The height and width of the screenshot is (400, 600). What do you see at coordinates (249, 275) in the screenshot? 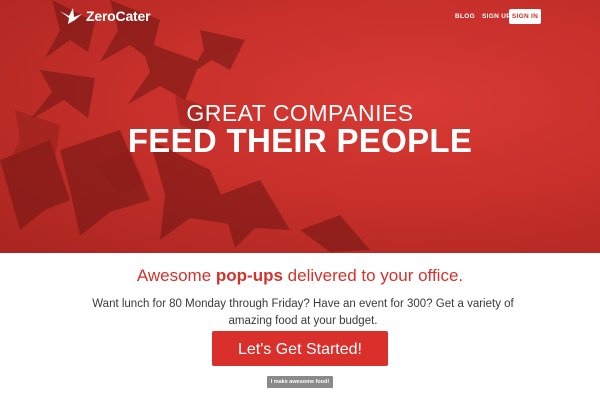
I see `tagline-bold: pop-ups` at bounding box center [249, 275].